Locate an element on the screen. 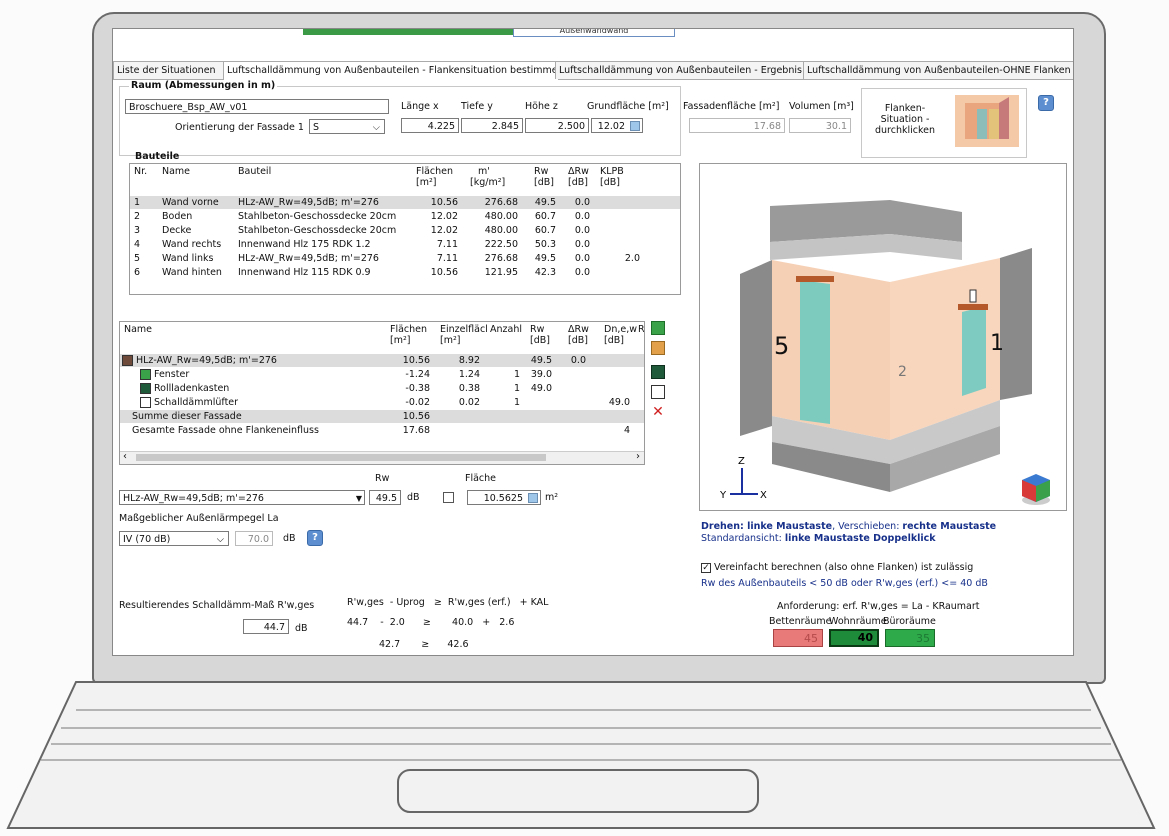  3d-view: 5 1 2 Z Y X is located at coordinates (883, 337).